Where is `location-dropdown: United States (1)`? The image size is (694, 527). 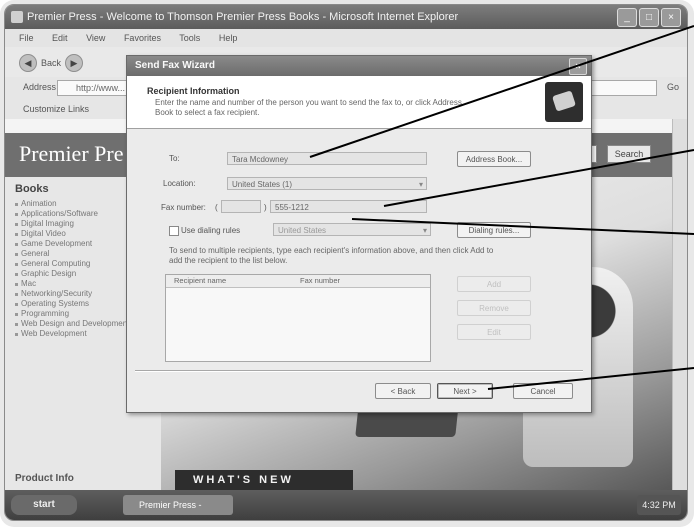 location-dropdown: United States (1) is located at coordinates (327, 183).